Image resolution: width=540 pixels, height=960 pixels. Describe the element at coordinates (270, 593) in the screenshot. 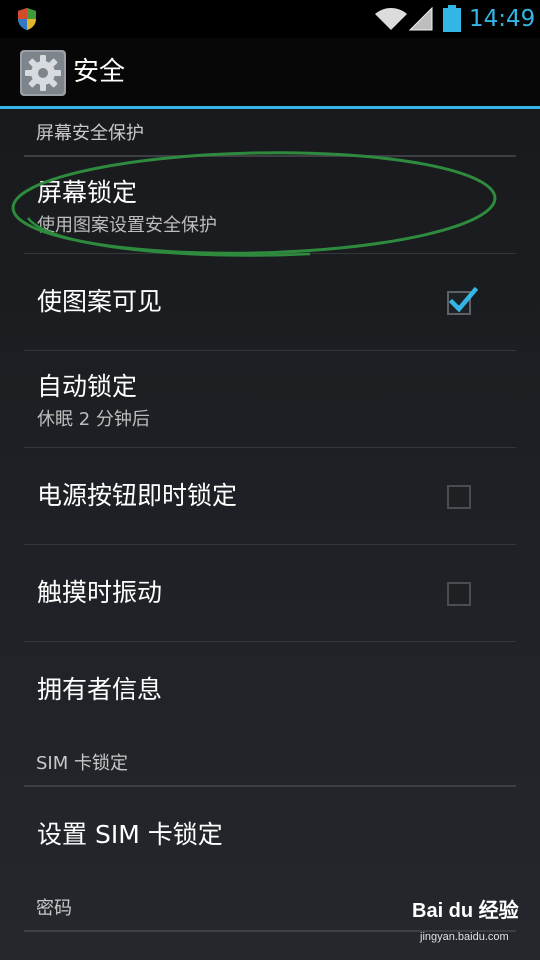

I see `list-item-vibrate-on-touch: 触摸时振动` at that location.